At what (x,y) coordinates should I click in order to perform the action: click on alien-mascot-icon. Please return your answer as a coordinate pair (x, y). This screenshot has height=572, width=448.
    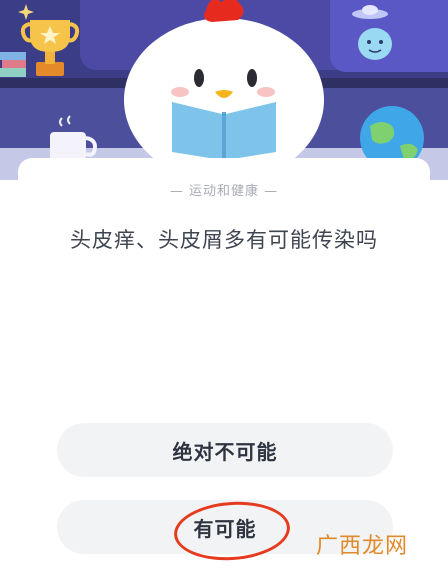
    Looking at the image, I should click on (375, 44).